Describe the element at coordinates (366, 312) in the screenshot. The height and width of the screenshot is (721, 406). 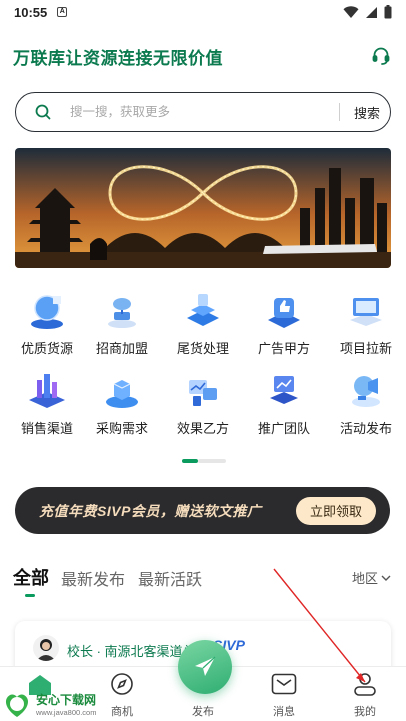
I see `monitor-icon` at that location.